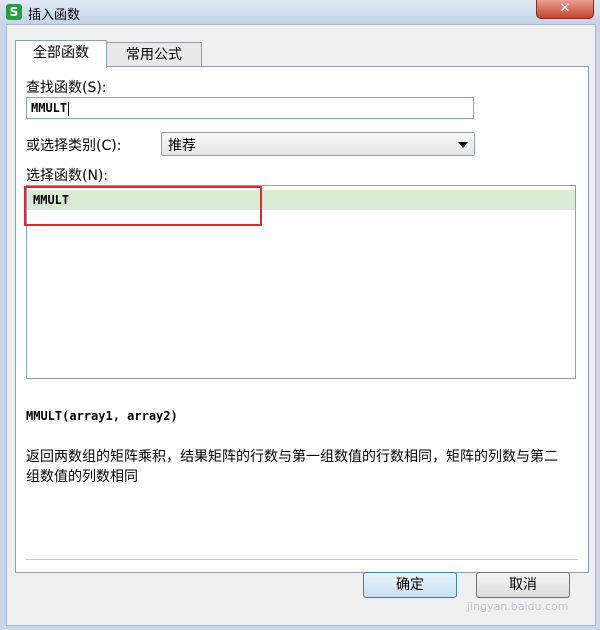 Image resolution: width=600 pixels, height=630 pixels. I want to click on category-selected-value: 推荐, so click(182, 146).